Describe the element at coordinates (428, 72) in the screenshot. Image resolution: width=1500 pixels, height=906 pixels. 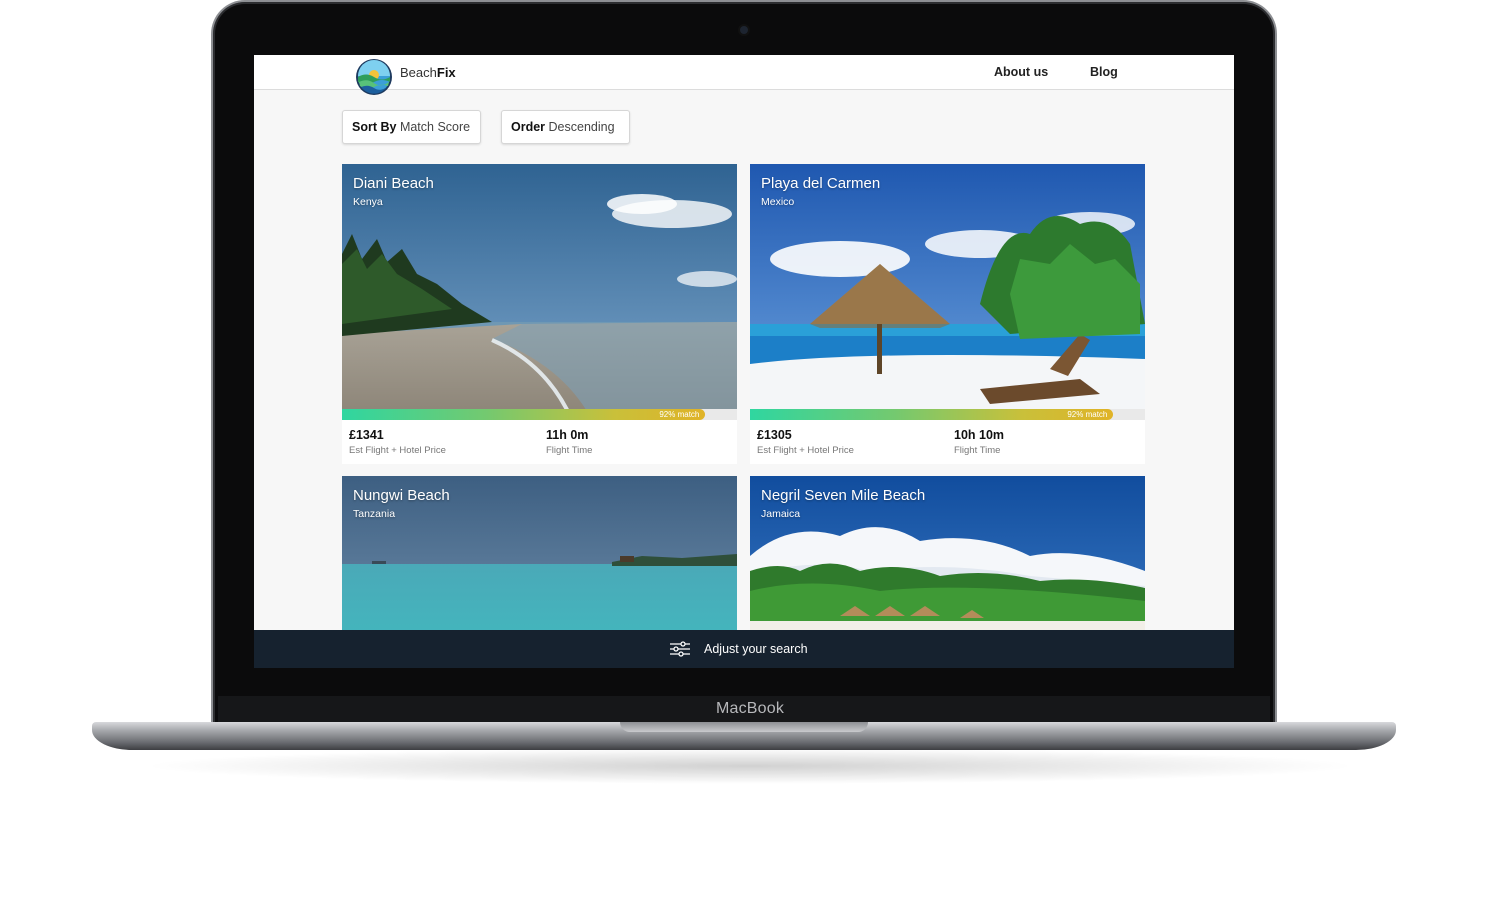
I see `logo-text: BeachFix` at that location.